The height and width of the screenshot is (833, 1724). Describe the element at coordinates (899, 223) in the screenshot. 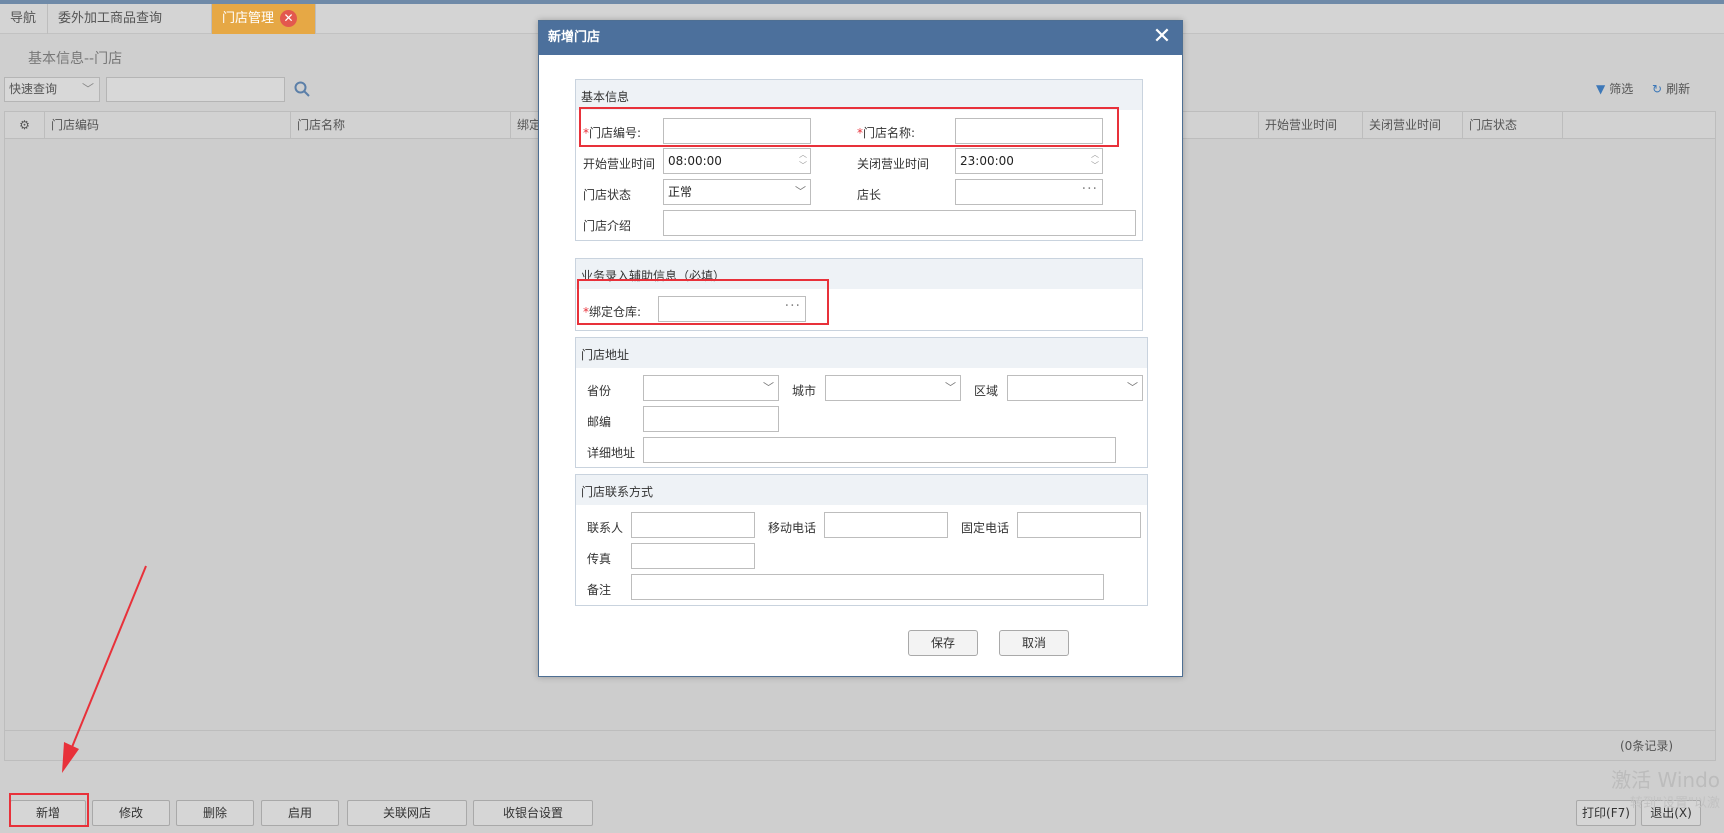

I see `intro-input` at that location.